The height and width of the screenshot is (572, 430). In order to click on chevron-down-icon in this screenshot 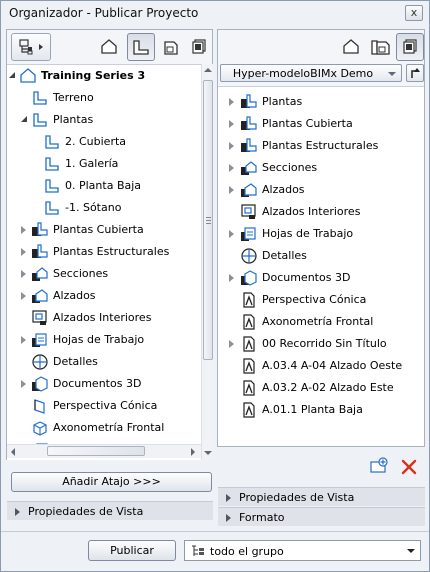, I will do `click(411, 551)`.